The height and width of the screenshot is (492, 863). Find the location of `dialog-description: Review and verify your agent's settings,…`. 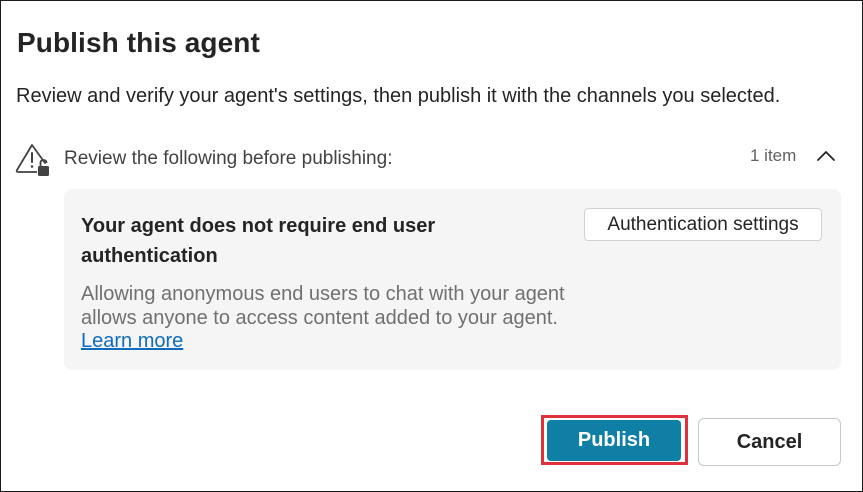

dialog-description: Review and verify your agent's settings,… is located at coordinates (398, 96).